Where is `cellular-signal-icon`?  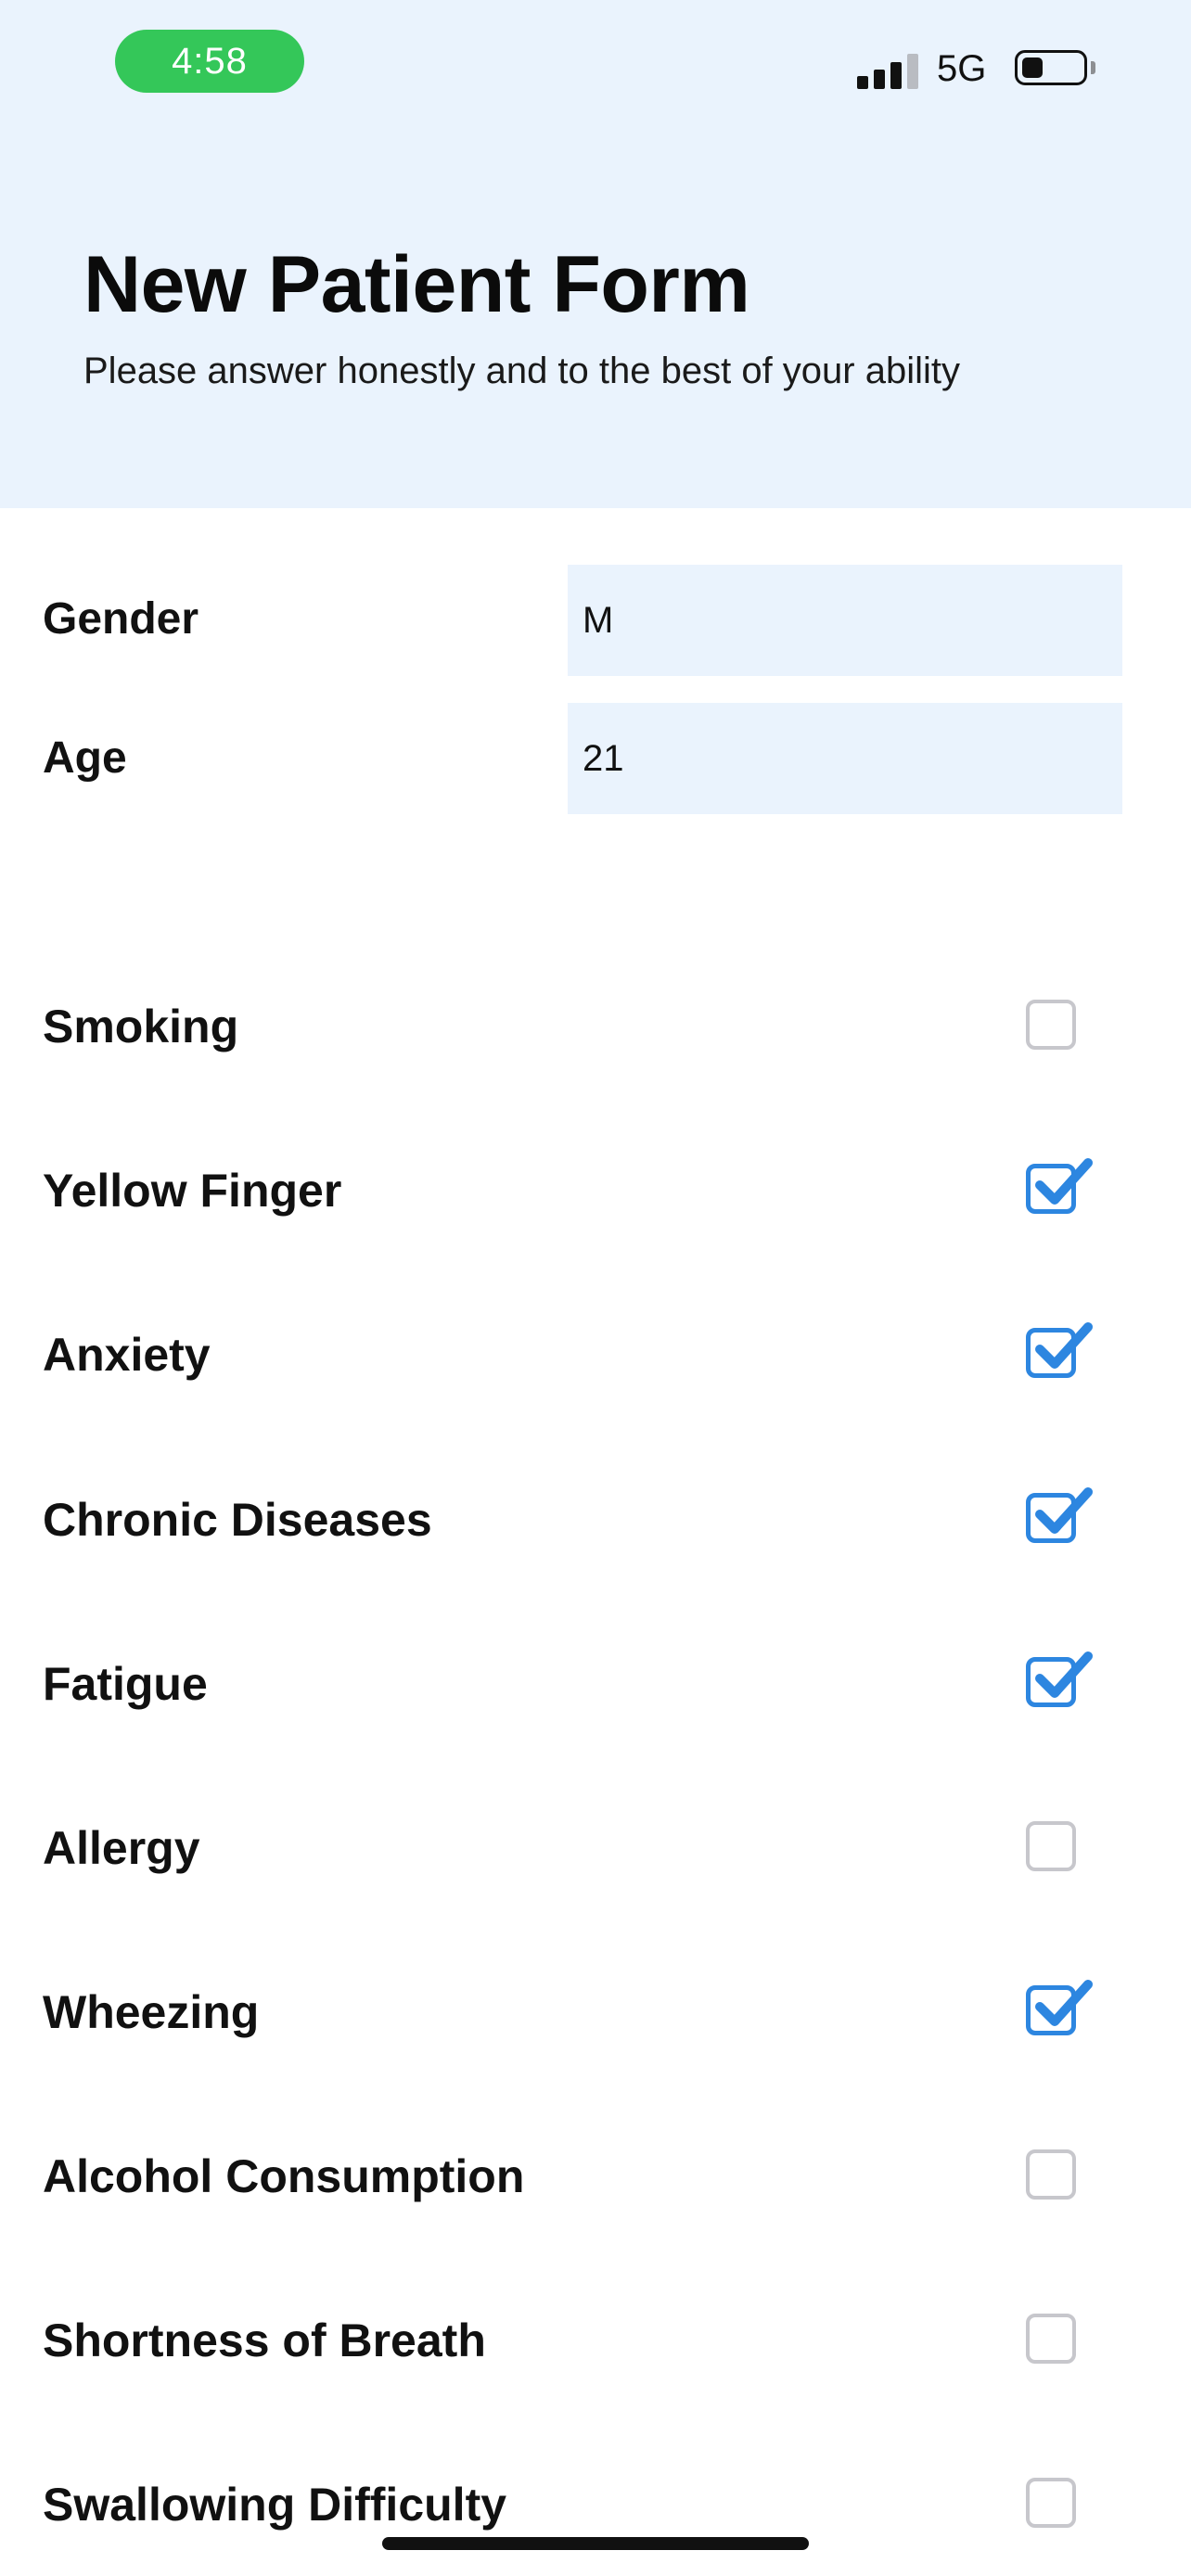 cellular-signal-icon is located at coordinates (888, 71).